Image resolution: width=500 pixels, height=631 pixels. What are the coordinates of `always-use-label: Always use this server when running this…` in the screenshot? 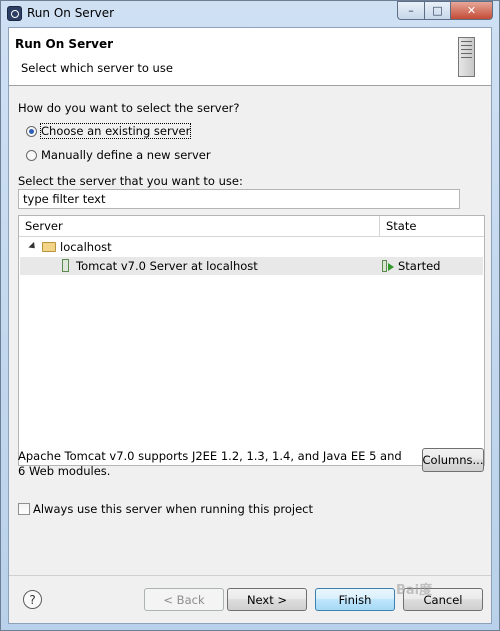 It's located at (173, 509).